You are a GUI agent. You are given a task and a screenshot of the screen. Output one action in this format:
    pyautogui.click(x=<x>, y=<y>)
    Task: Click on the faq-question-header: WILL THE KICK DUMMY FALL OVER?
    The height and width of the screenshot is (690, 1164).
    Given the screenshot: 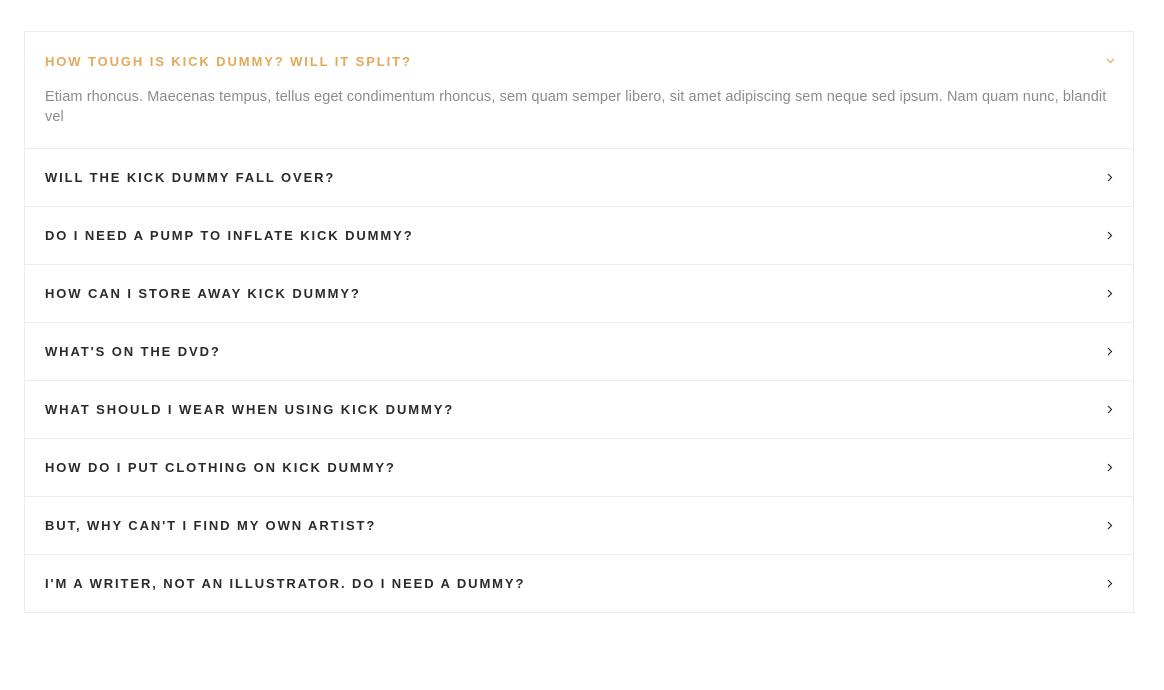 What is the action you would take?
    pyautogui.click(x=579, y=177)
    